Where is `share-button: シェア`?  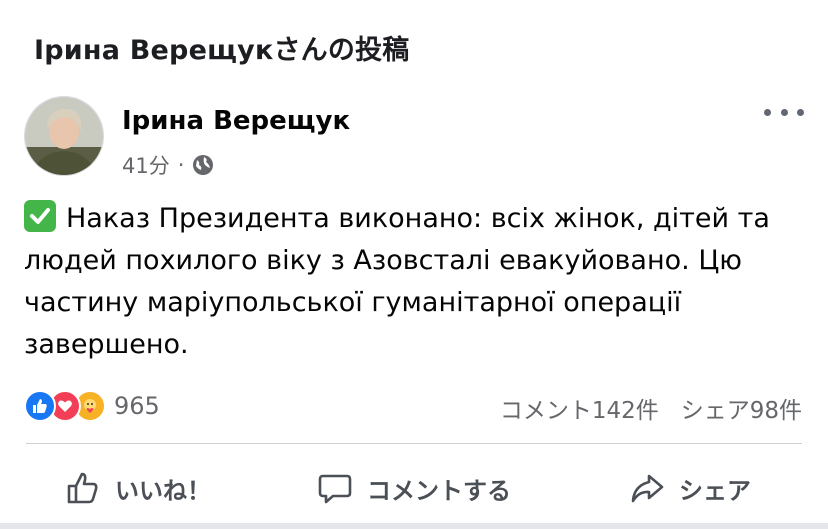
share-button: シェア is located at coordinates (690, 488).